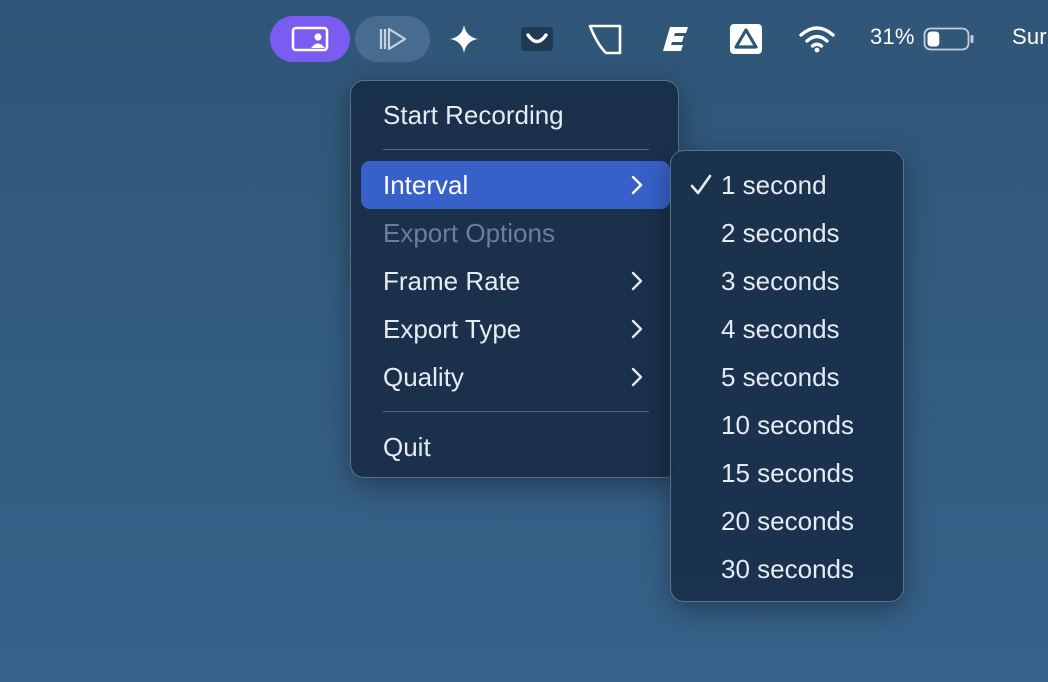 Image resolution: width=1048 pixels, height=682 pixels. I want to click on battery-status-item, so click(949, 39).